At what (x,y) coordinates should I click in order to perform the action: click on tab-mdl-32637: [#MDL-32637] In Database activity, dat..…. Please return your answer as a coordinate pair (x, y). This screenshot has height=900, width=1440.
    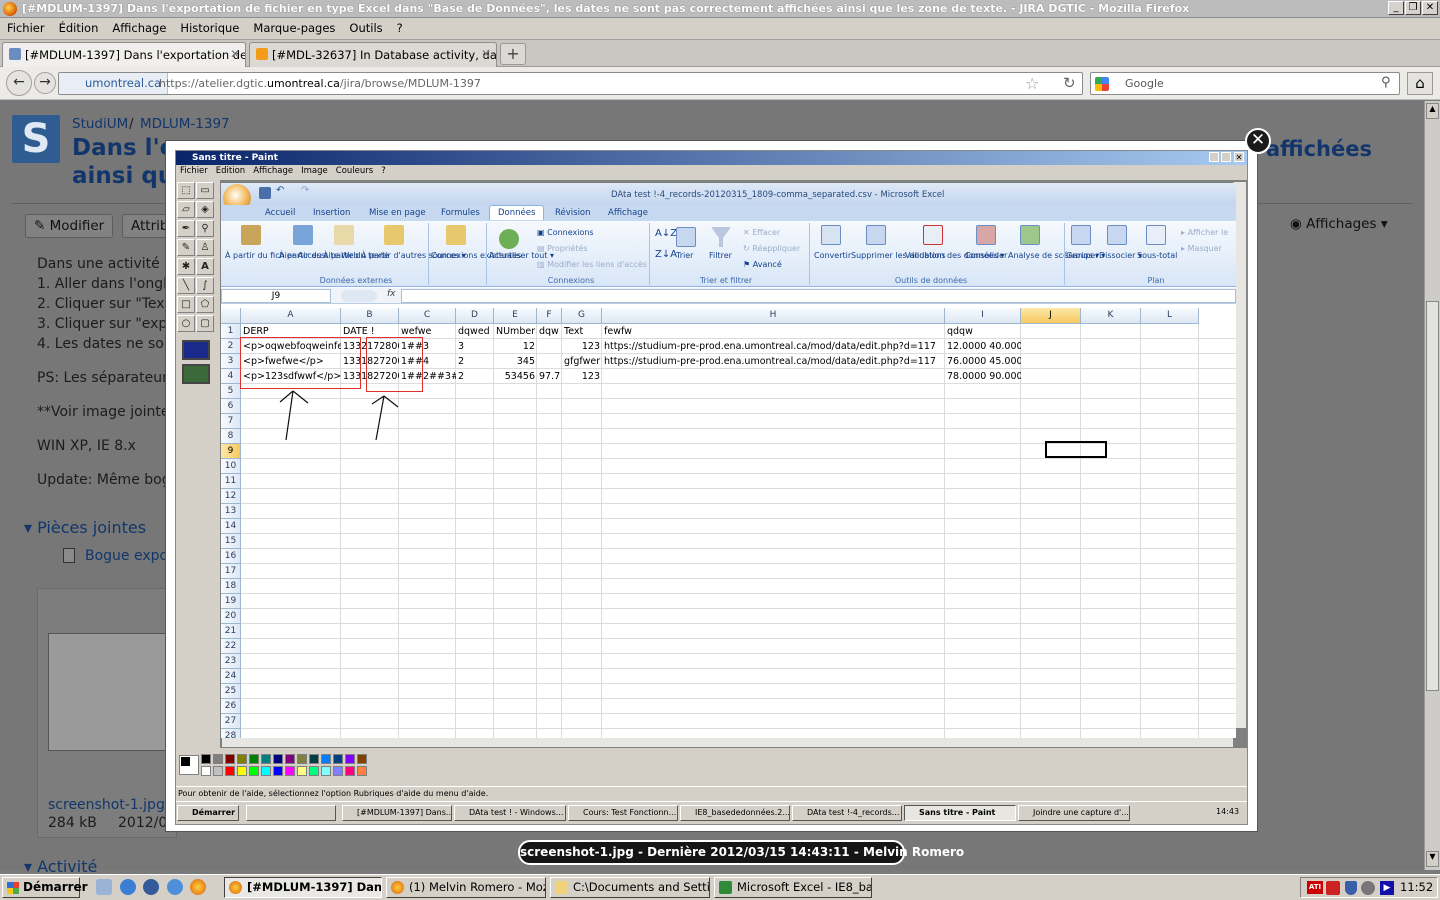
    Looking at the image, I should click on (373, 54).